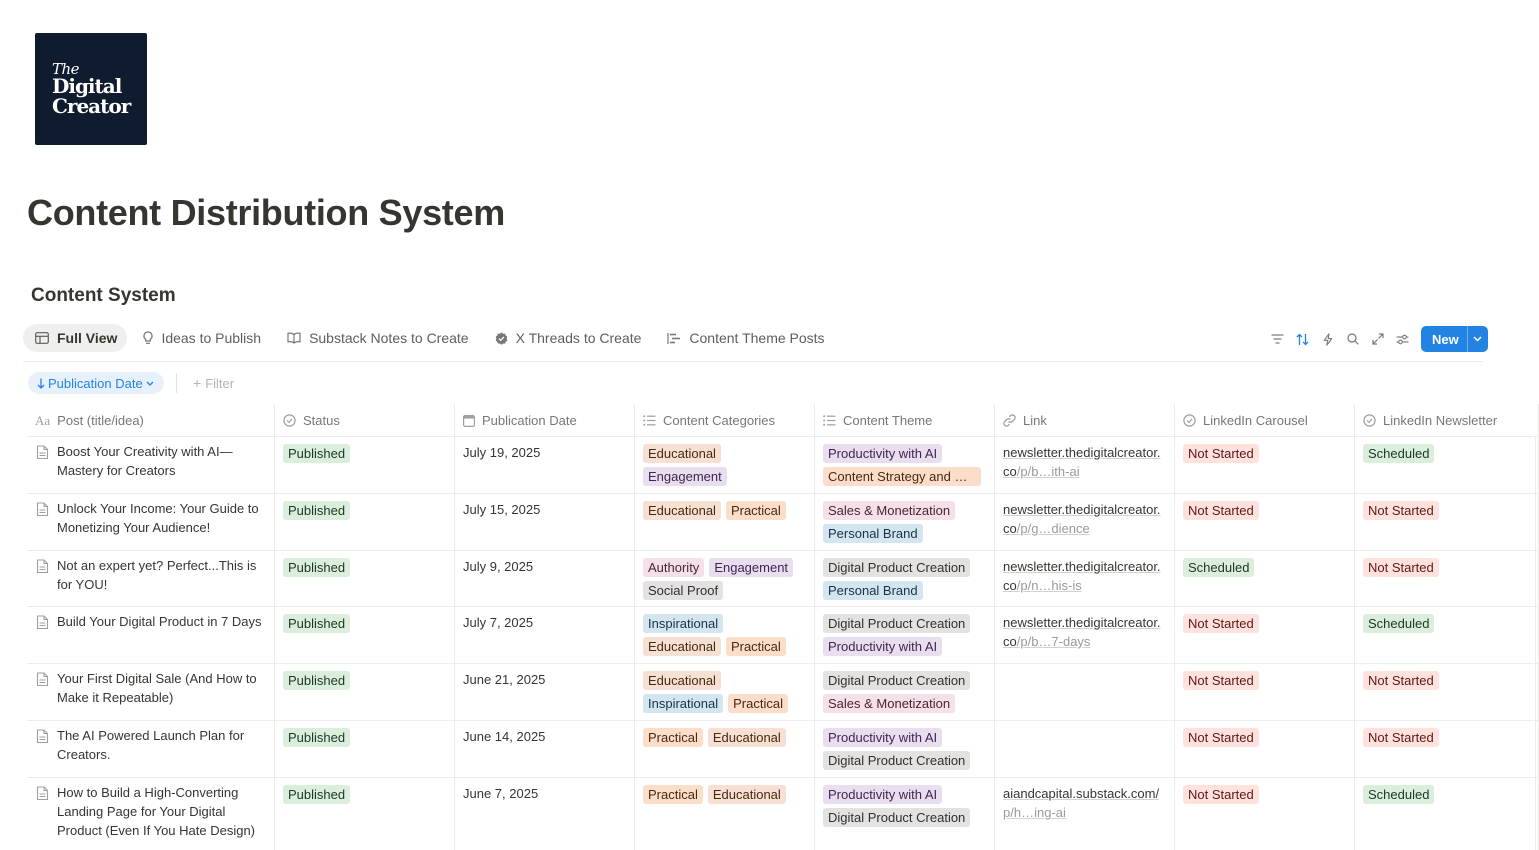 The height and width of the screenshot is (850, 1539). I want to click on settings-button, so click(1402, 339).